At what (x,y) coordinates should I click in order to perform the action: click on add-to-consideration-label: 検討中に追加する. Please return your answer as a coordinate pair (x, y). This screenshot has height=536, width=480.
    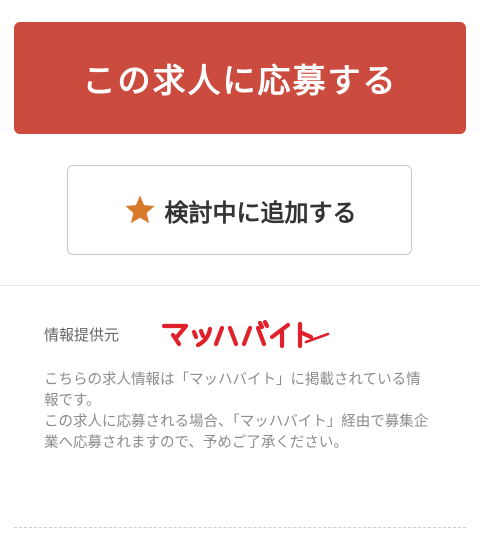
    Looking at the image, I should click on (260, 212).